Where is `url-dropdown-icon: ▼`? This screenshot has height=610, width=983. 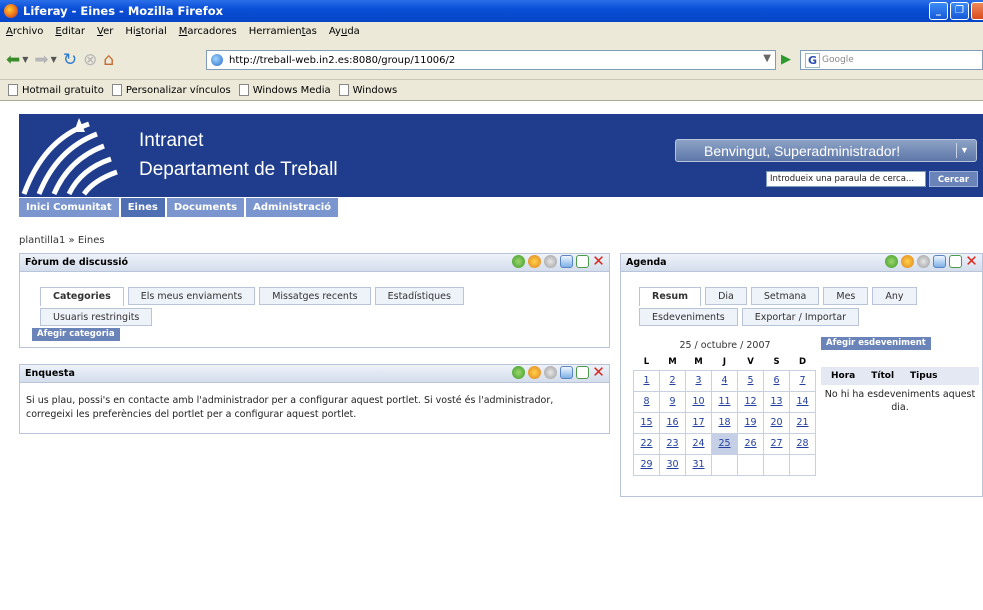 url-dropdown-icon: ▼ is located at coordinates (767, 58).